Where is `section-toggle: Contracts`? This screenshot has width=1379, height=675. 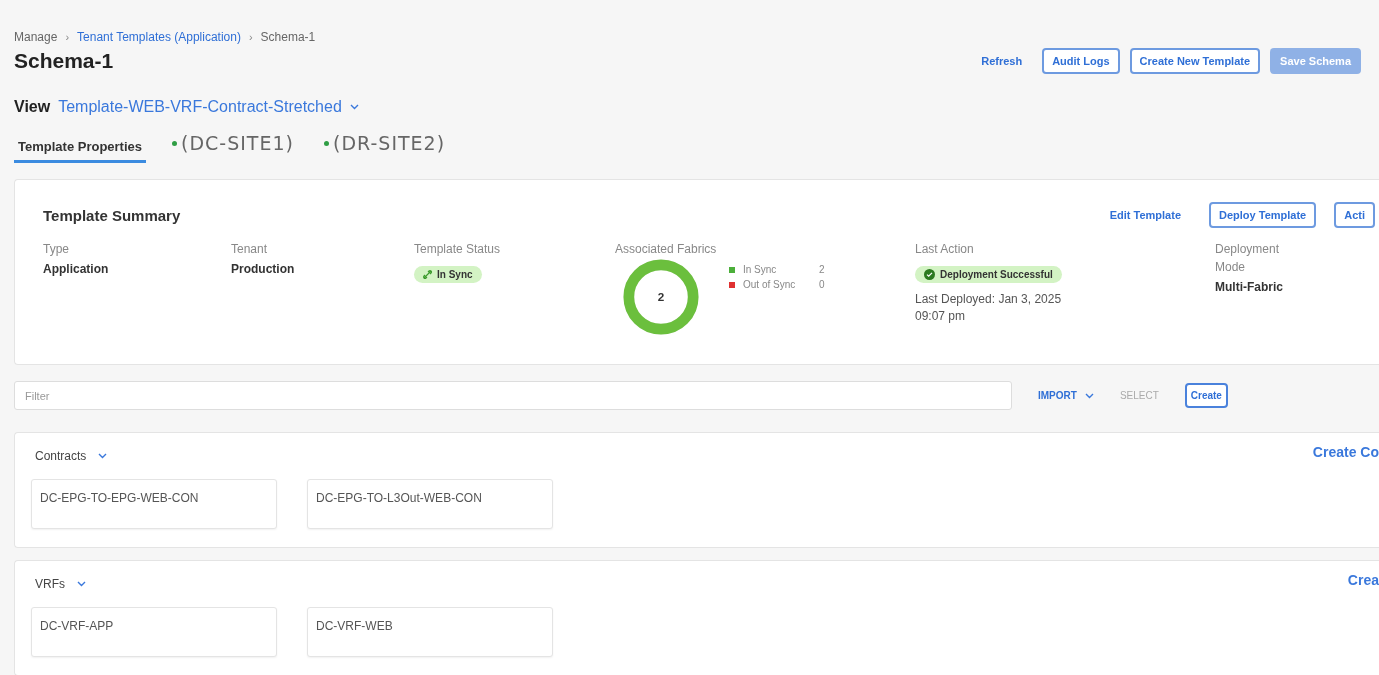
section-toggle: Contracts is located at coordinates (69, 456).